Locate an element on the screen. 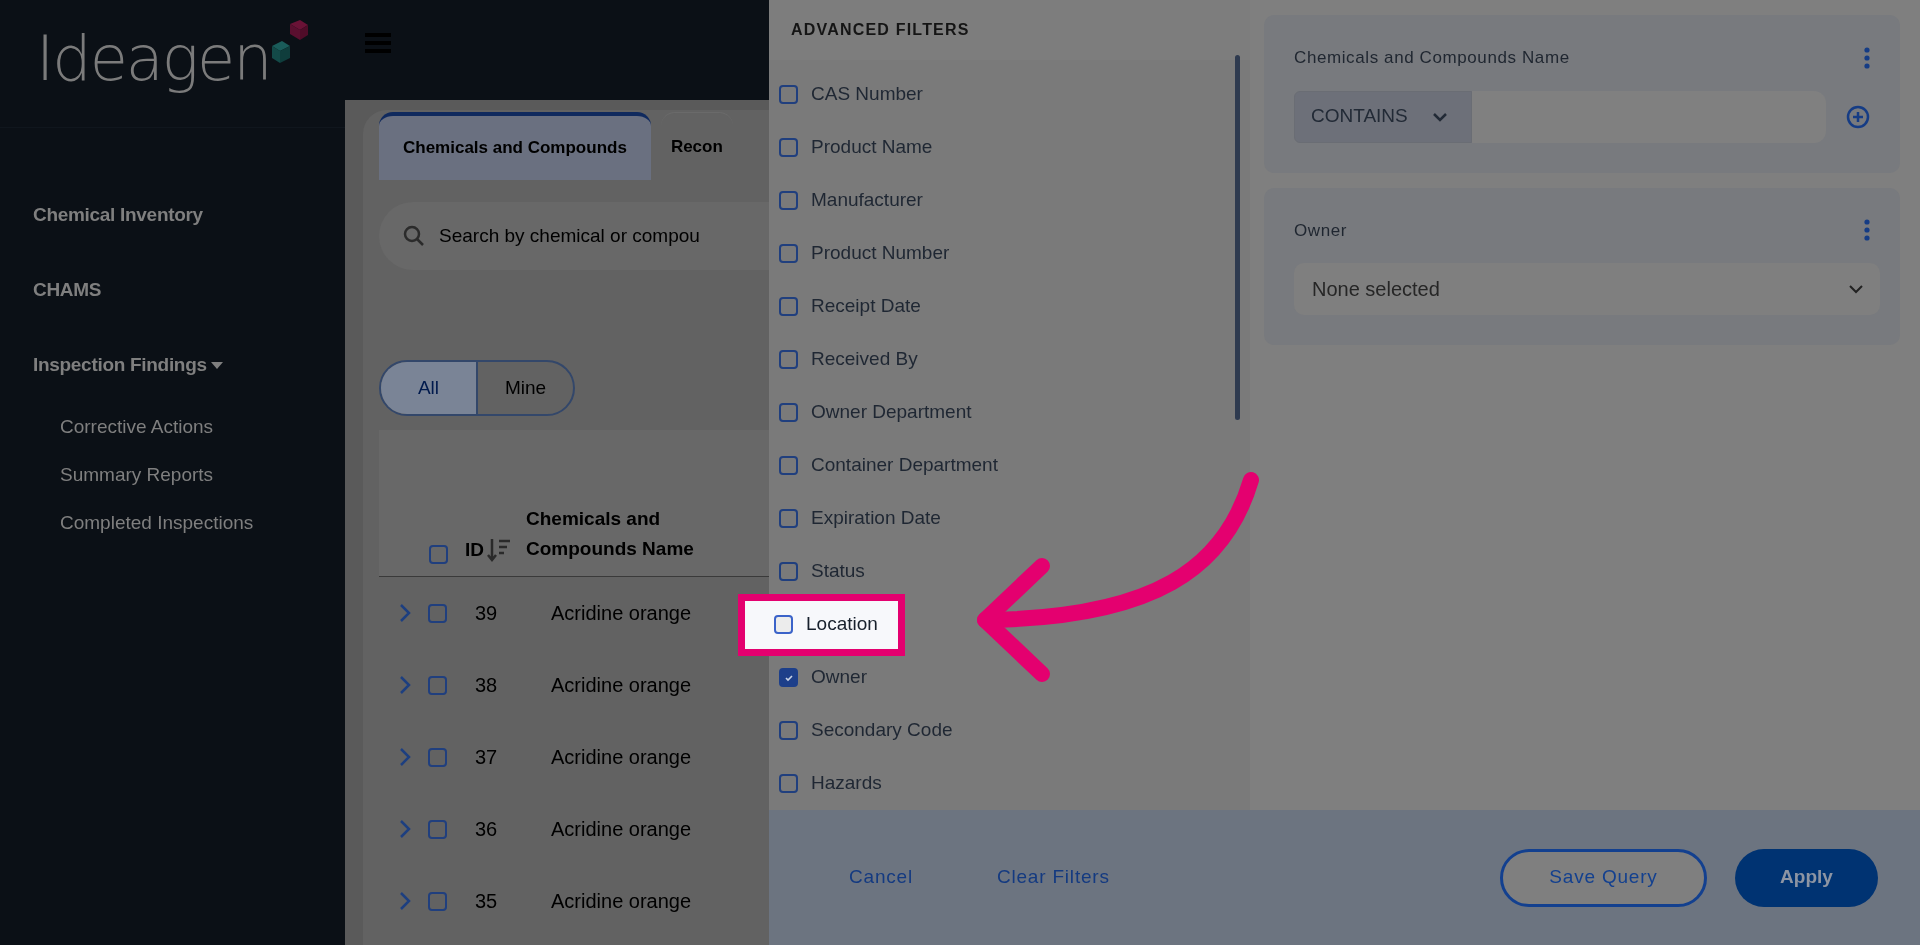 The height and width of the screenshot is (945, 1920). sidebar-subitem: Summary Reports is located at coordinates (137, 475).